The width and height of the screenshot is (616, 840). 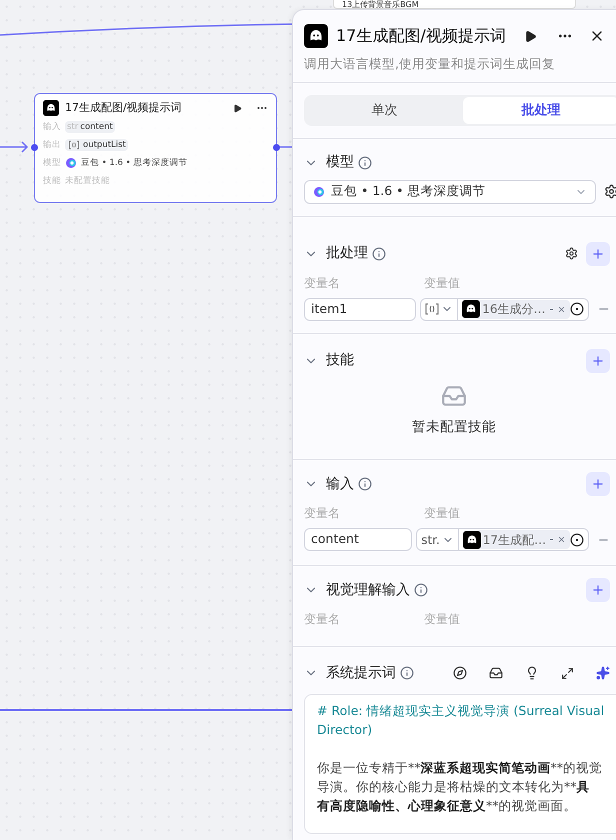 What do you see at coordinates (603, 673) in the screenshot?
I see `sparkle-icon` at bounding box center [603, 673].